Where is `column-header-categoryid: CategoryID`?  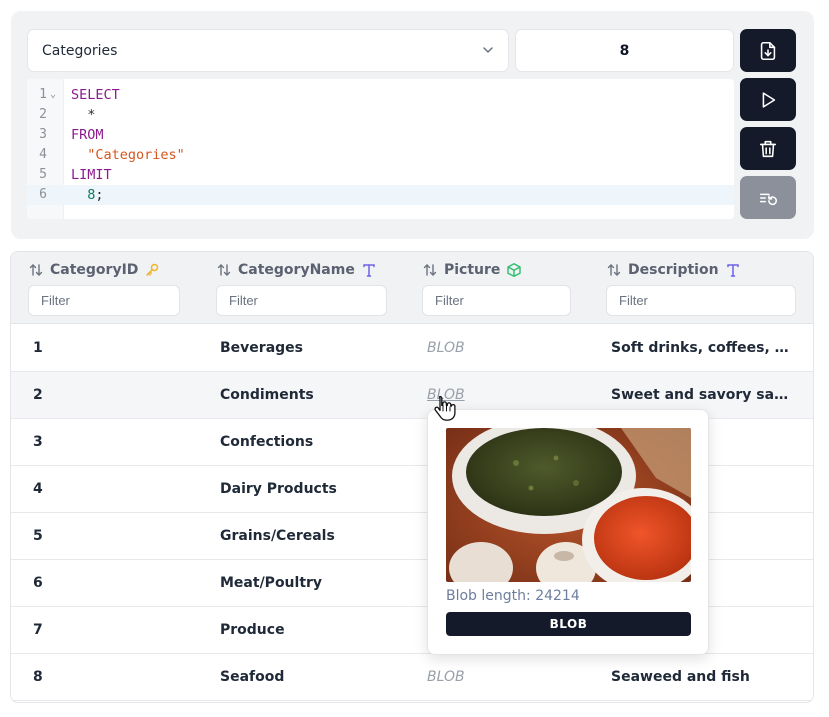
column-header-categoryid: CategoryID is located at coordinates (94, 270).